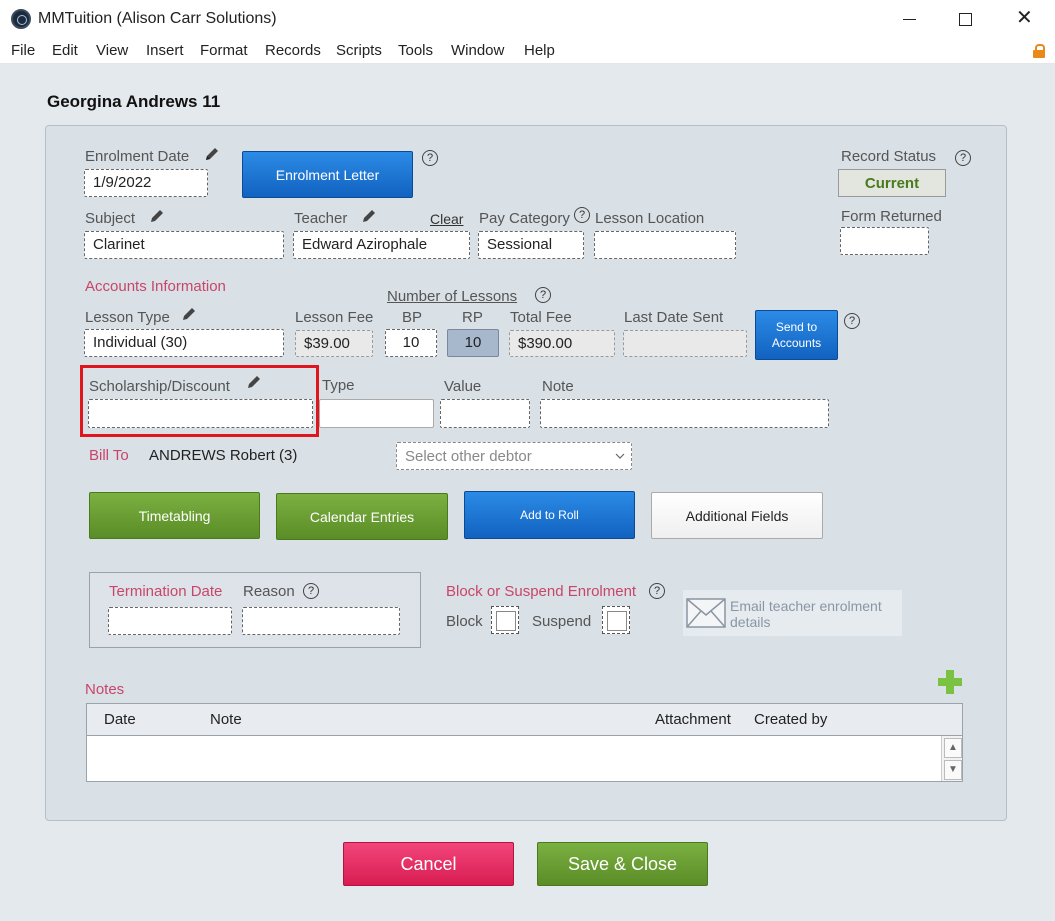 The image size is (1055, 921). Describe the element at coordinates (549, 515) in the screenshot. I see `add-to-roll-button: Add to Roll` at that location.